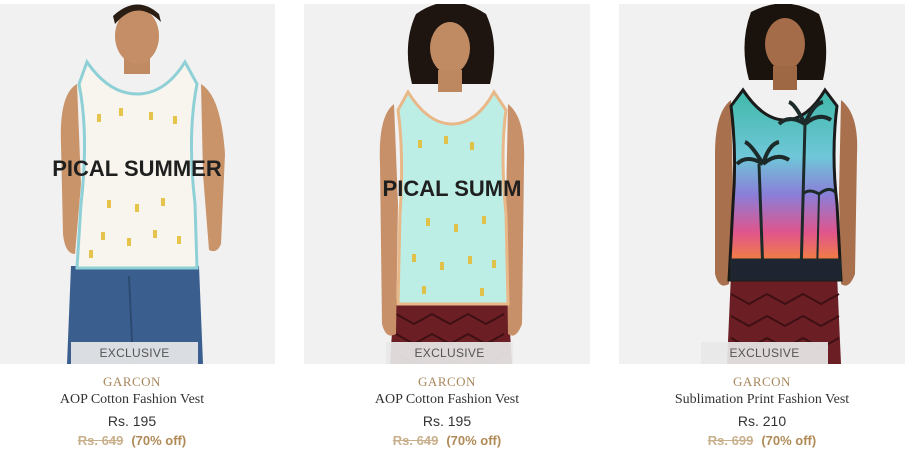 This screenshot has height=459, width=909. What do you see at coordinates (762, 400) in the screenshot?
I see `product-name: Sublimation Print Fashion Vest` at bounding box center [762, 400].